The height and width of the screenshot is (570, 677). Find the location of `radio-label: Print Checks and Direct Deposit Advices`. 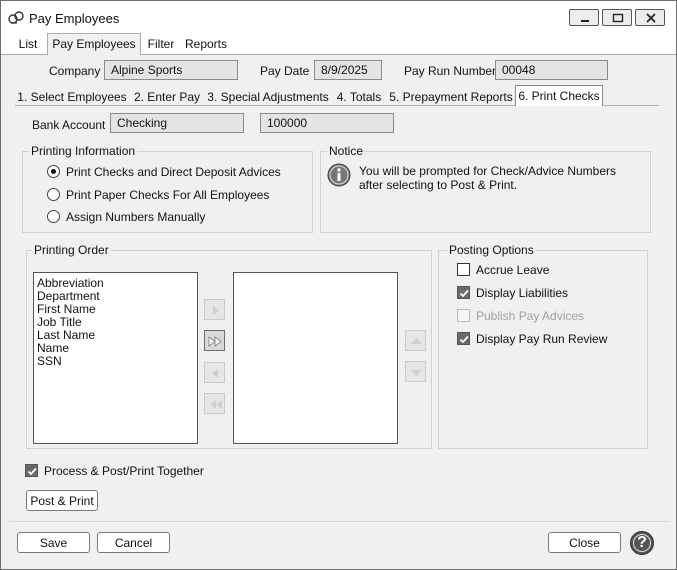

radio-label: Print Checks and Direct Deposit Advices is located at coordinates (173, 172).